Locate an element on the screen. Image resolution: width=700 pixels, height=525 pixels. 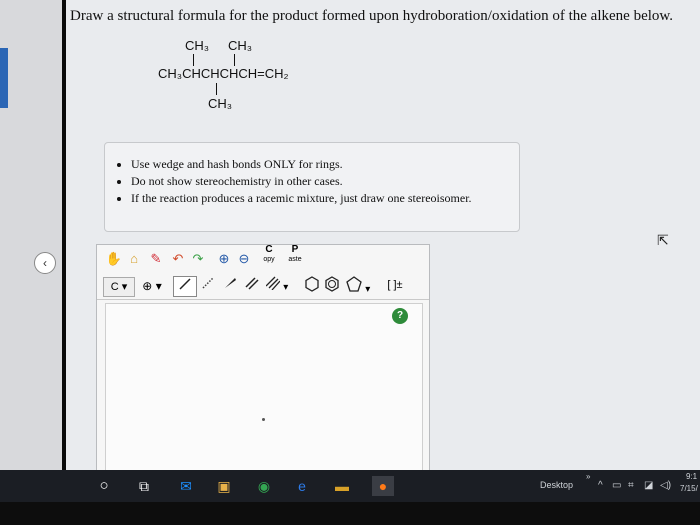
mouse-cursor-icon: ⇱ is located at coordinates (663, 240).